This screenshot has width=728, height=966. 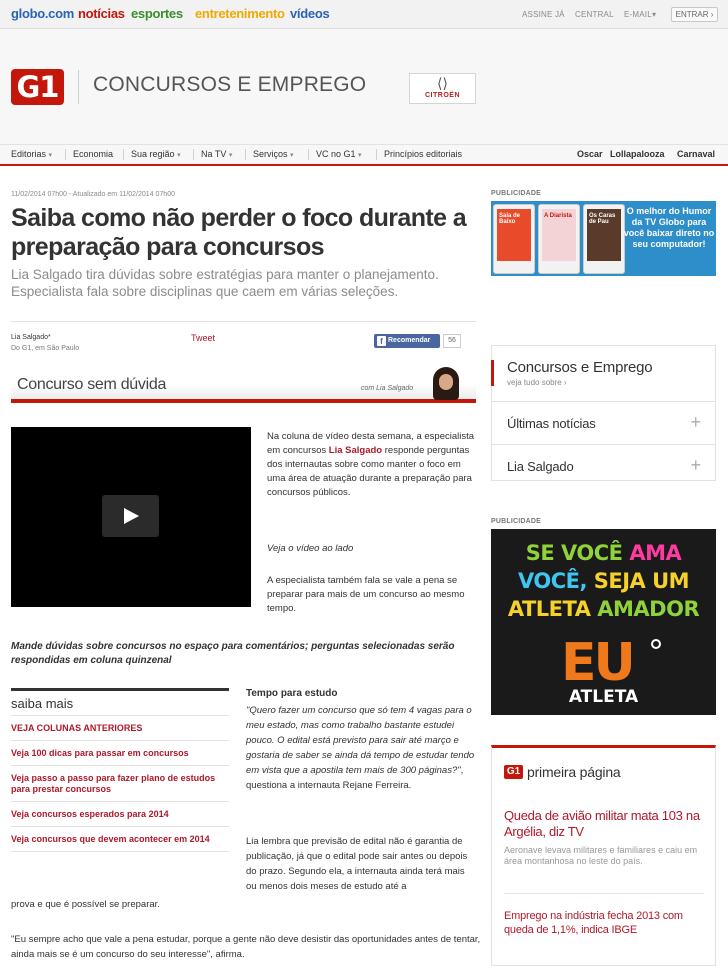 I want to click on nav-item-na-tv: Na TV ▾, so click(x=216, y=154).